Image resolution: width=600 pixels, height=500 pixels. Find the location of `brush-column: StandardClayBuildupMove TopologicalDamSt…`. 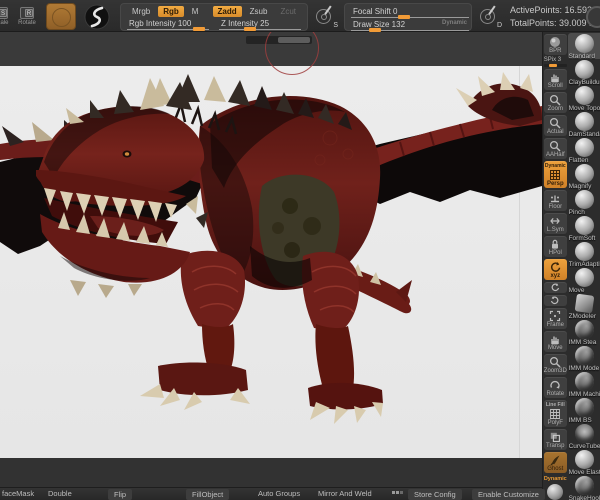

brush-column: StandardClayBuildupMove TopologicalDamSt… is located at coordinates (583, 266).